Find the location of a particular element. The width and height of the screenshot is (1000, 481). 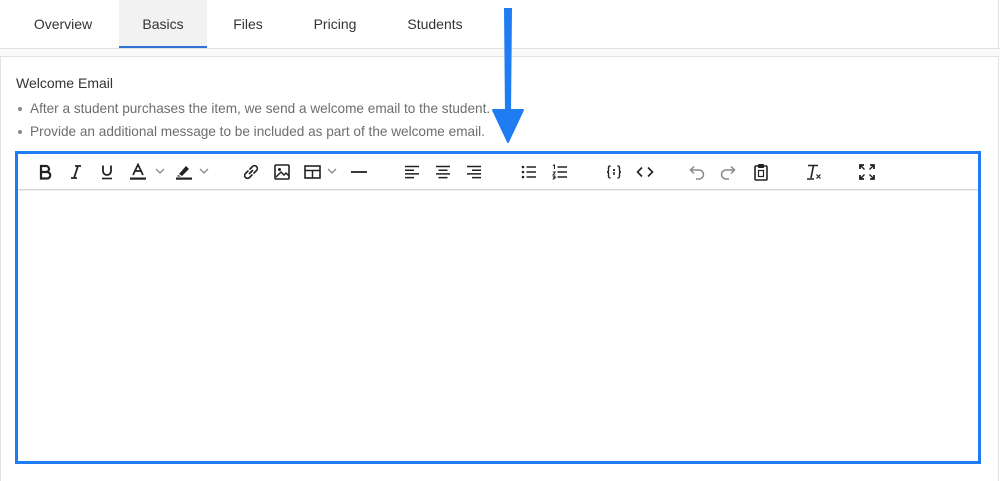

bullet-list-icon is located at coordinates (529, 172).